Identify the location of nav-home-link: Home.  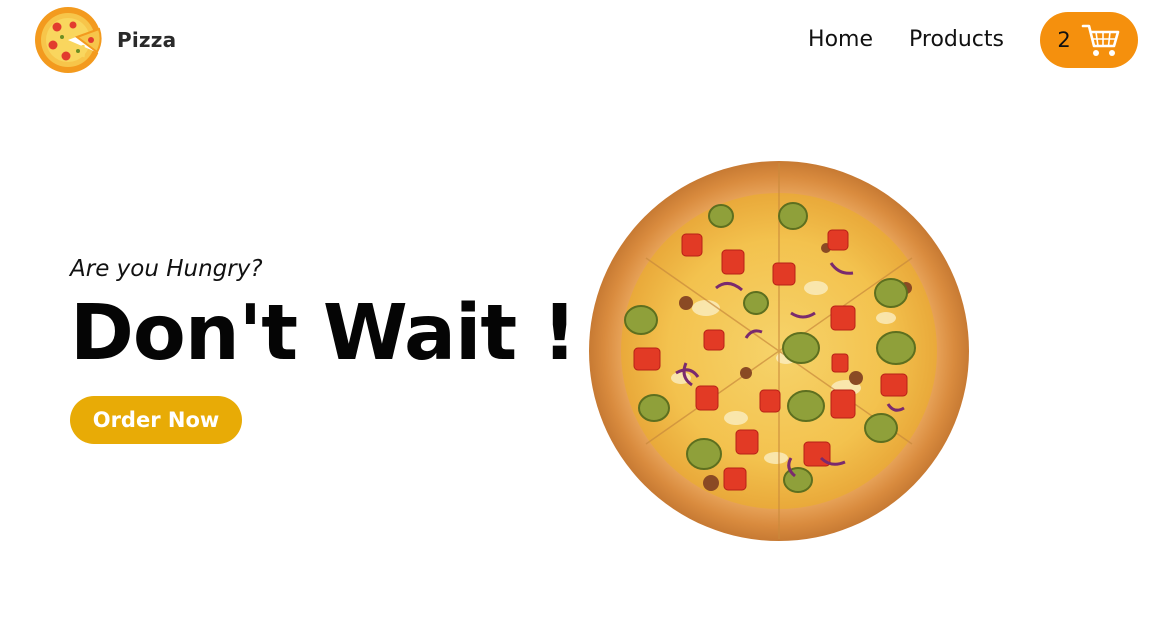
(840, 40).